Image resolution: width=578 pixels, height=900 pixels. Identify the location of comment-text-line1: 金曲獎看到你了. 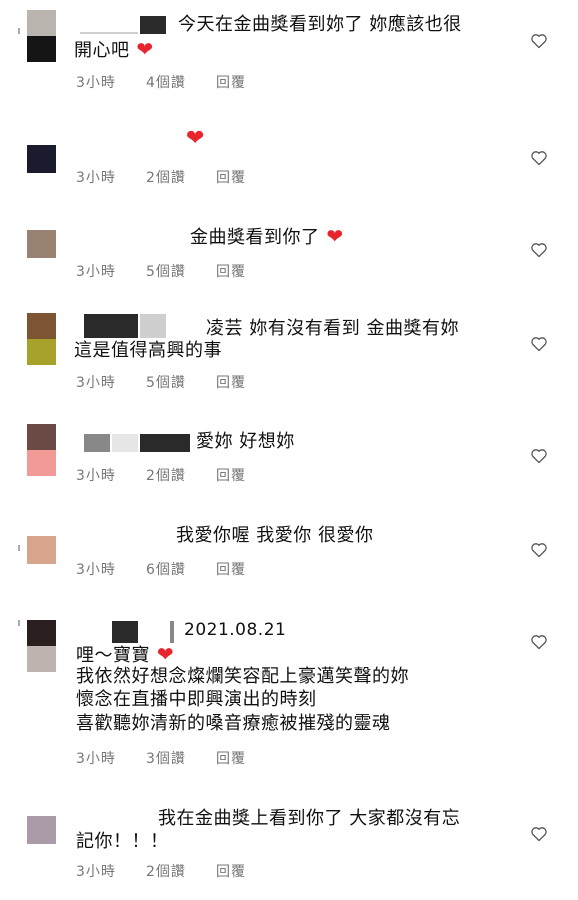
(255, 237).